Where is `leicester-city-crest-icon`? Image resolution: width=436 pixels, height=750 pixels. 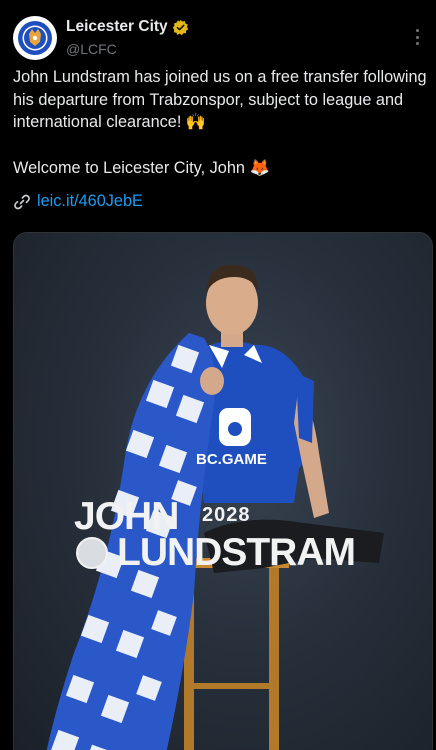
leicester-city-crest-icon is located at coordinates (35, 38).